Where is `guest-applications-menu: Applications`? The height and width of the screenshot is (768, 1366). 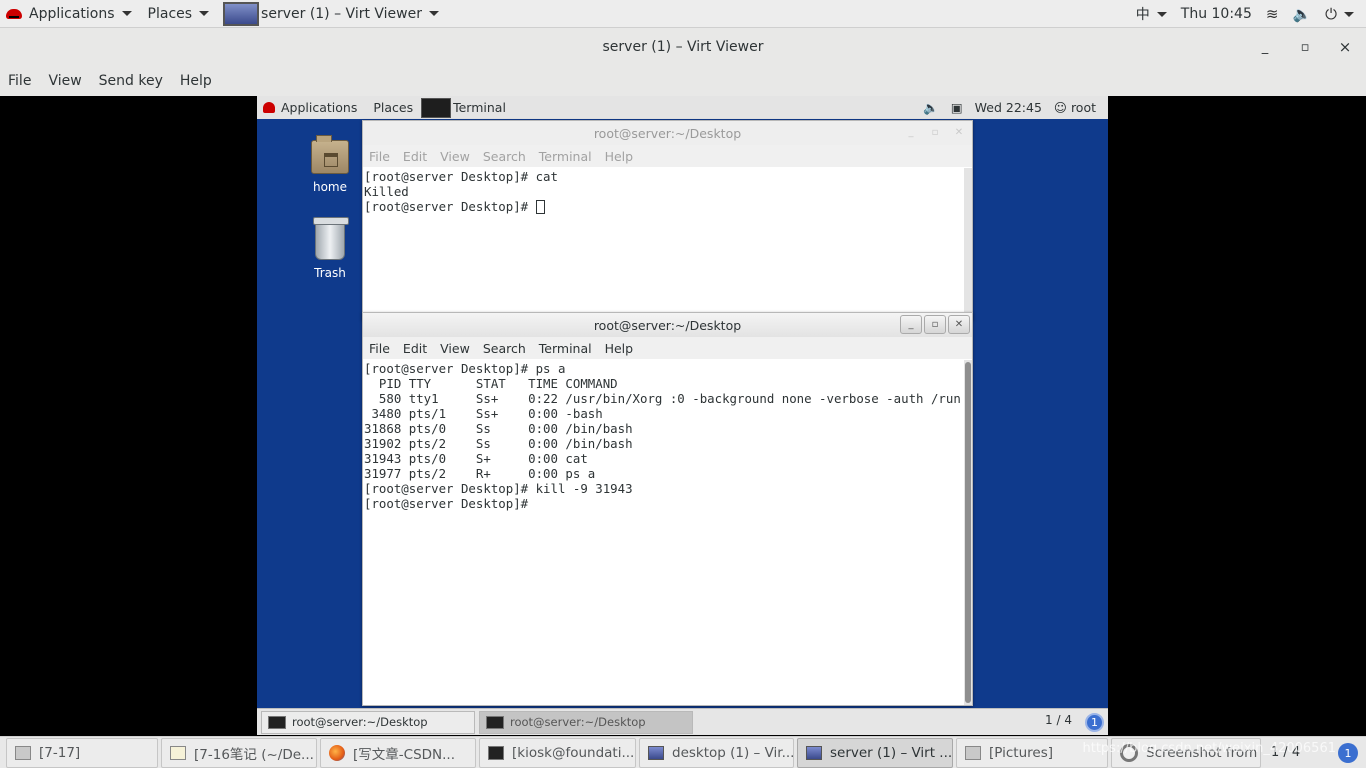
guest-applications-menu: Applications is located at coordinates (310, 107).